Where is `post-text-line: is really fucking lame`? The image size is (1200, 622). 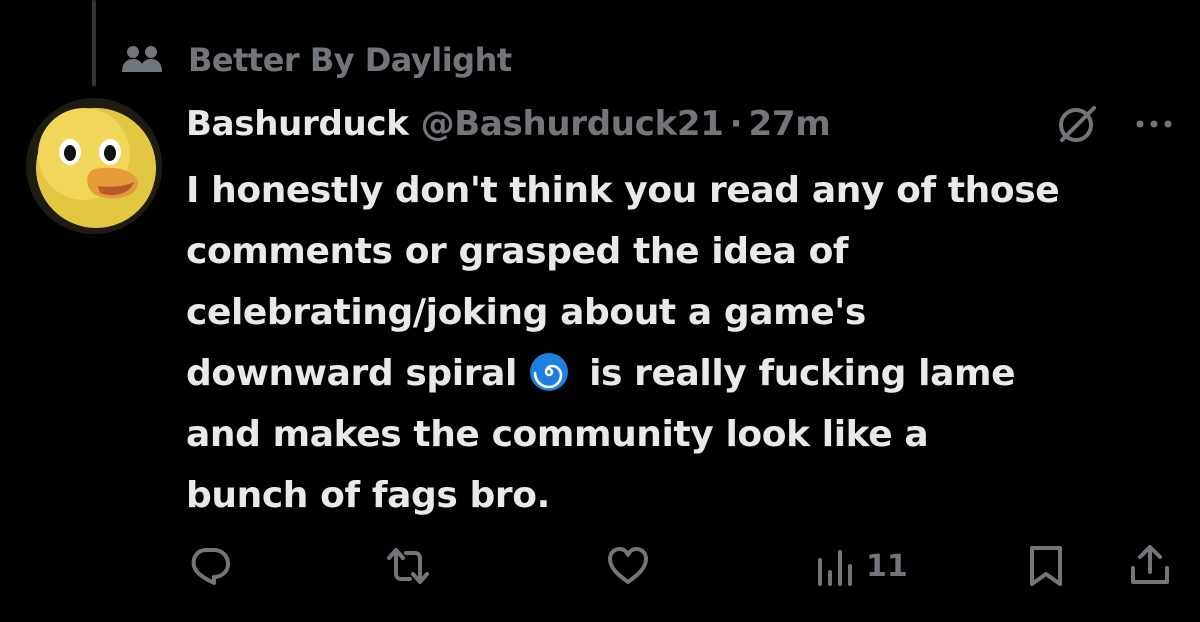
post-text-line: is really fucking lame is located at coordinates (802, 373).